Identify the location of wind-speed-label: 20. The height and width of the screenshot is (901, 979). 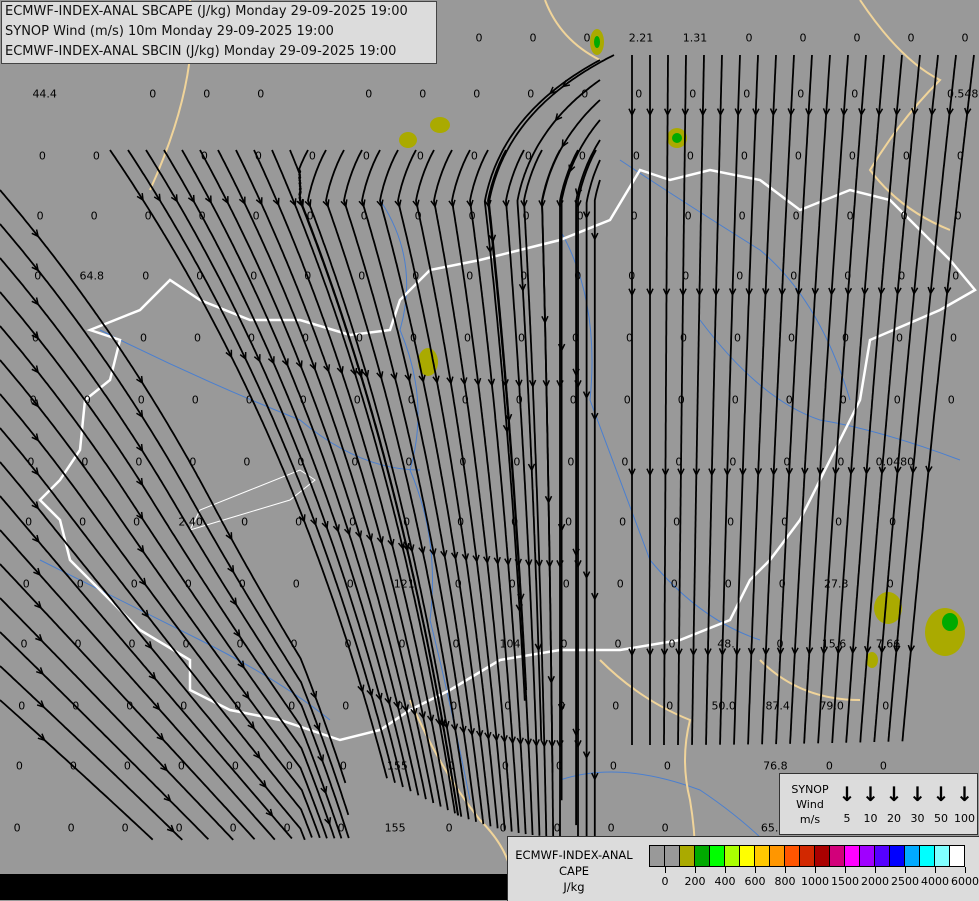
(894, 818).